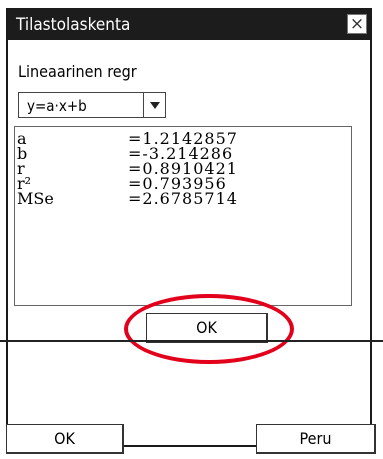 The height and width of the screenshot is (459, 383). Describe the element at coordinates (77, 71) in the screenshot. I see `regression-type-label: Lineaarinen regr` at that location.